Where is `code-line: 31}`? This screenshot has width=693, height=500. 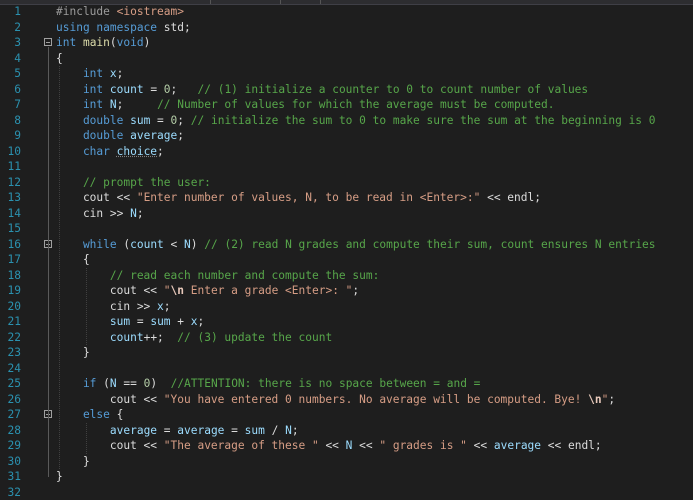
code-line: 31} is located at coordinates (346, 477).